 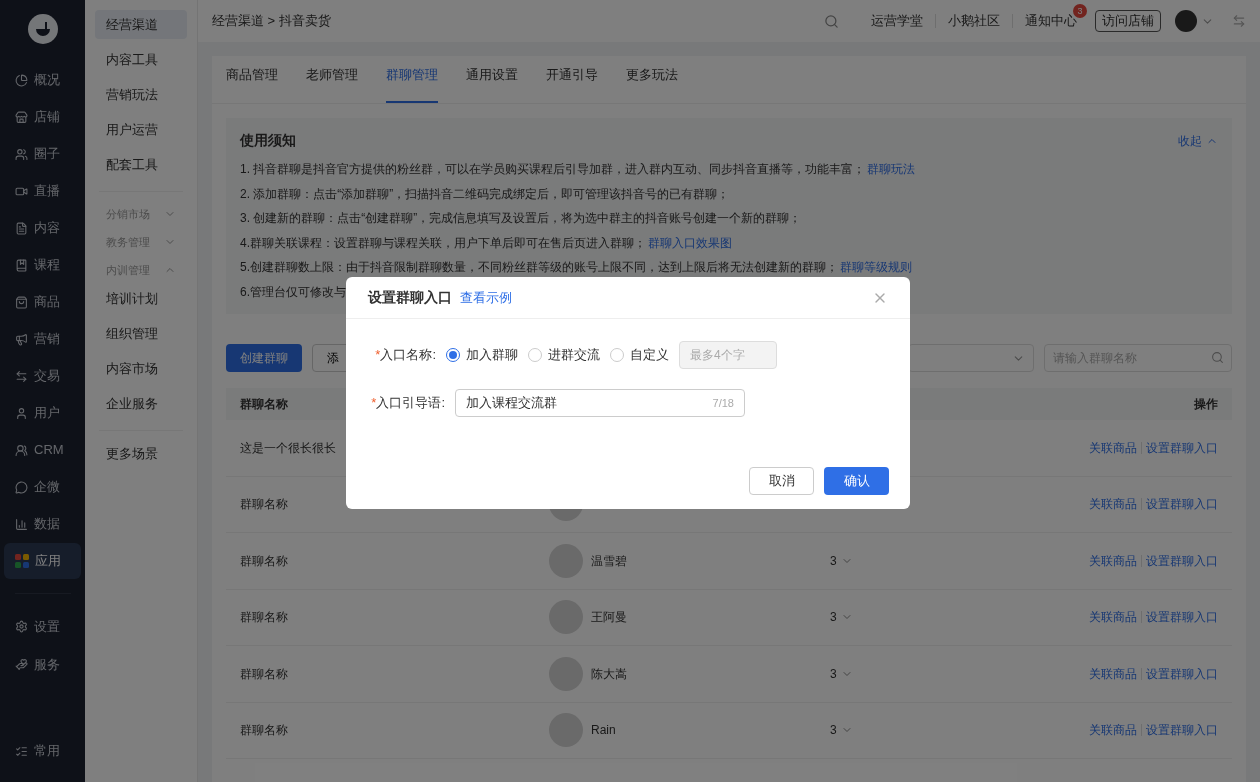 What do you see at coordinates (21, 154) in the screenshot?
I see `people-icon` at bounding box center [21, 154].